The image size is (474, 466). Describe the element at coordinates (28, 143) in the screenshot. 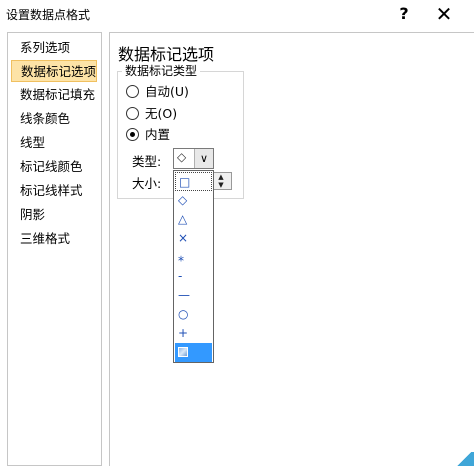

I see `sidebar-item-line-style: 线型` at that location.